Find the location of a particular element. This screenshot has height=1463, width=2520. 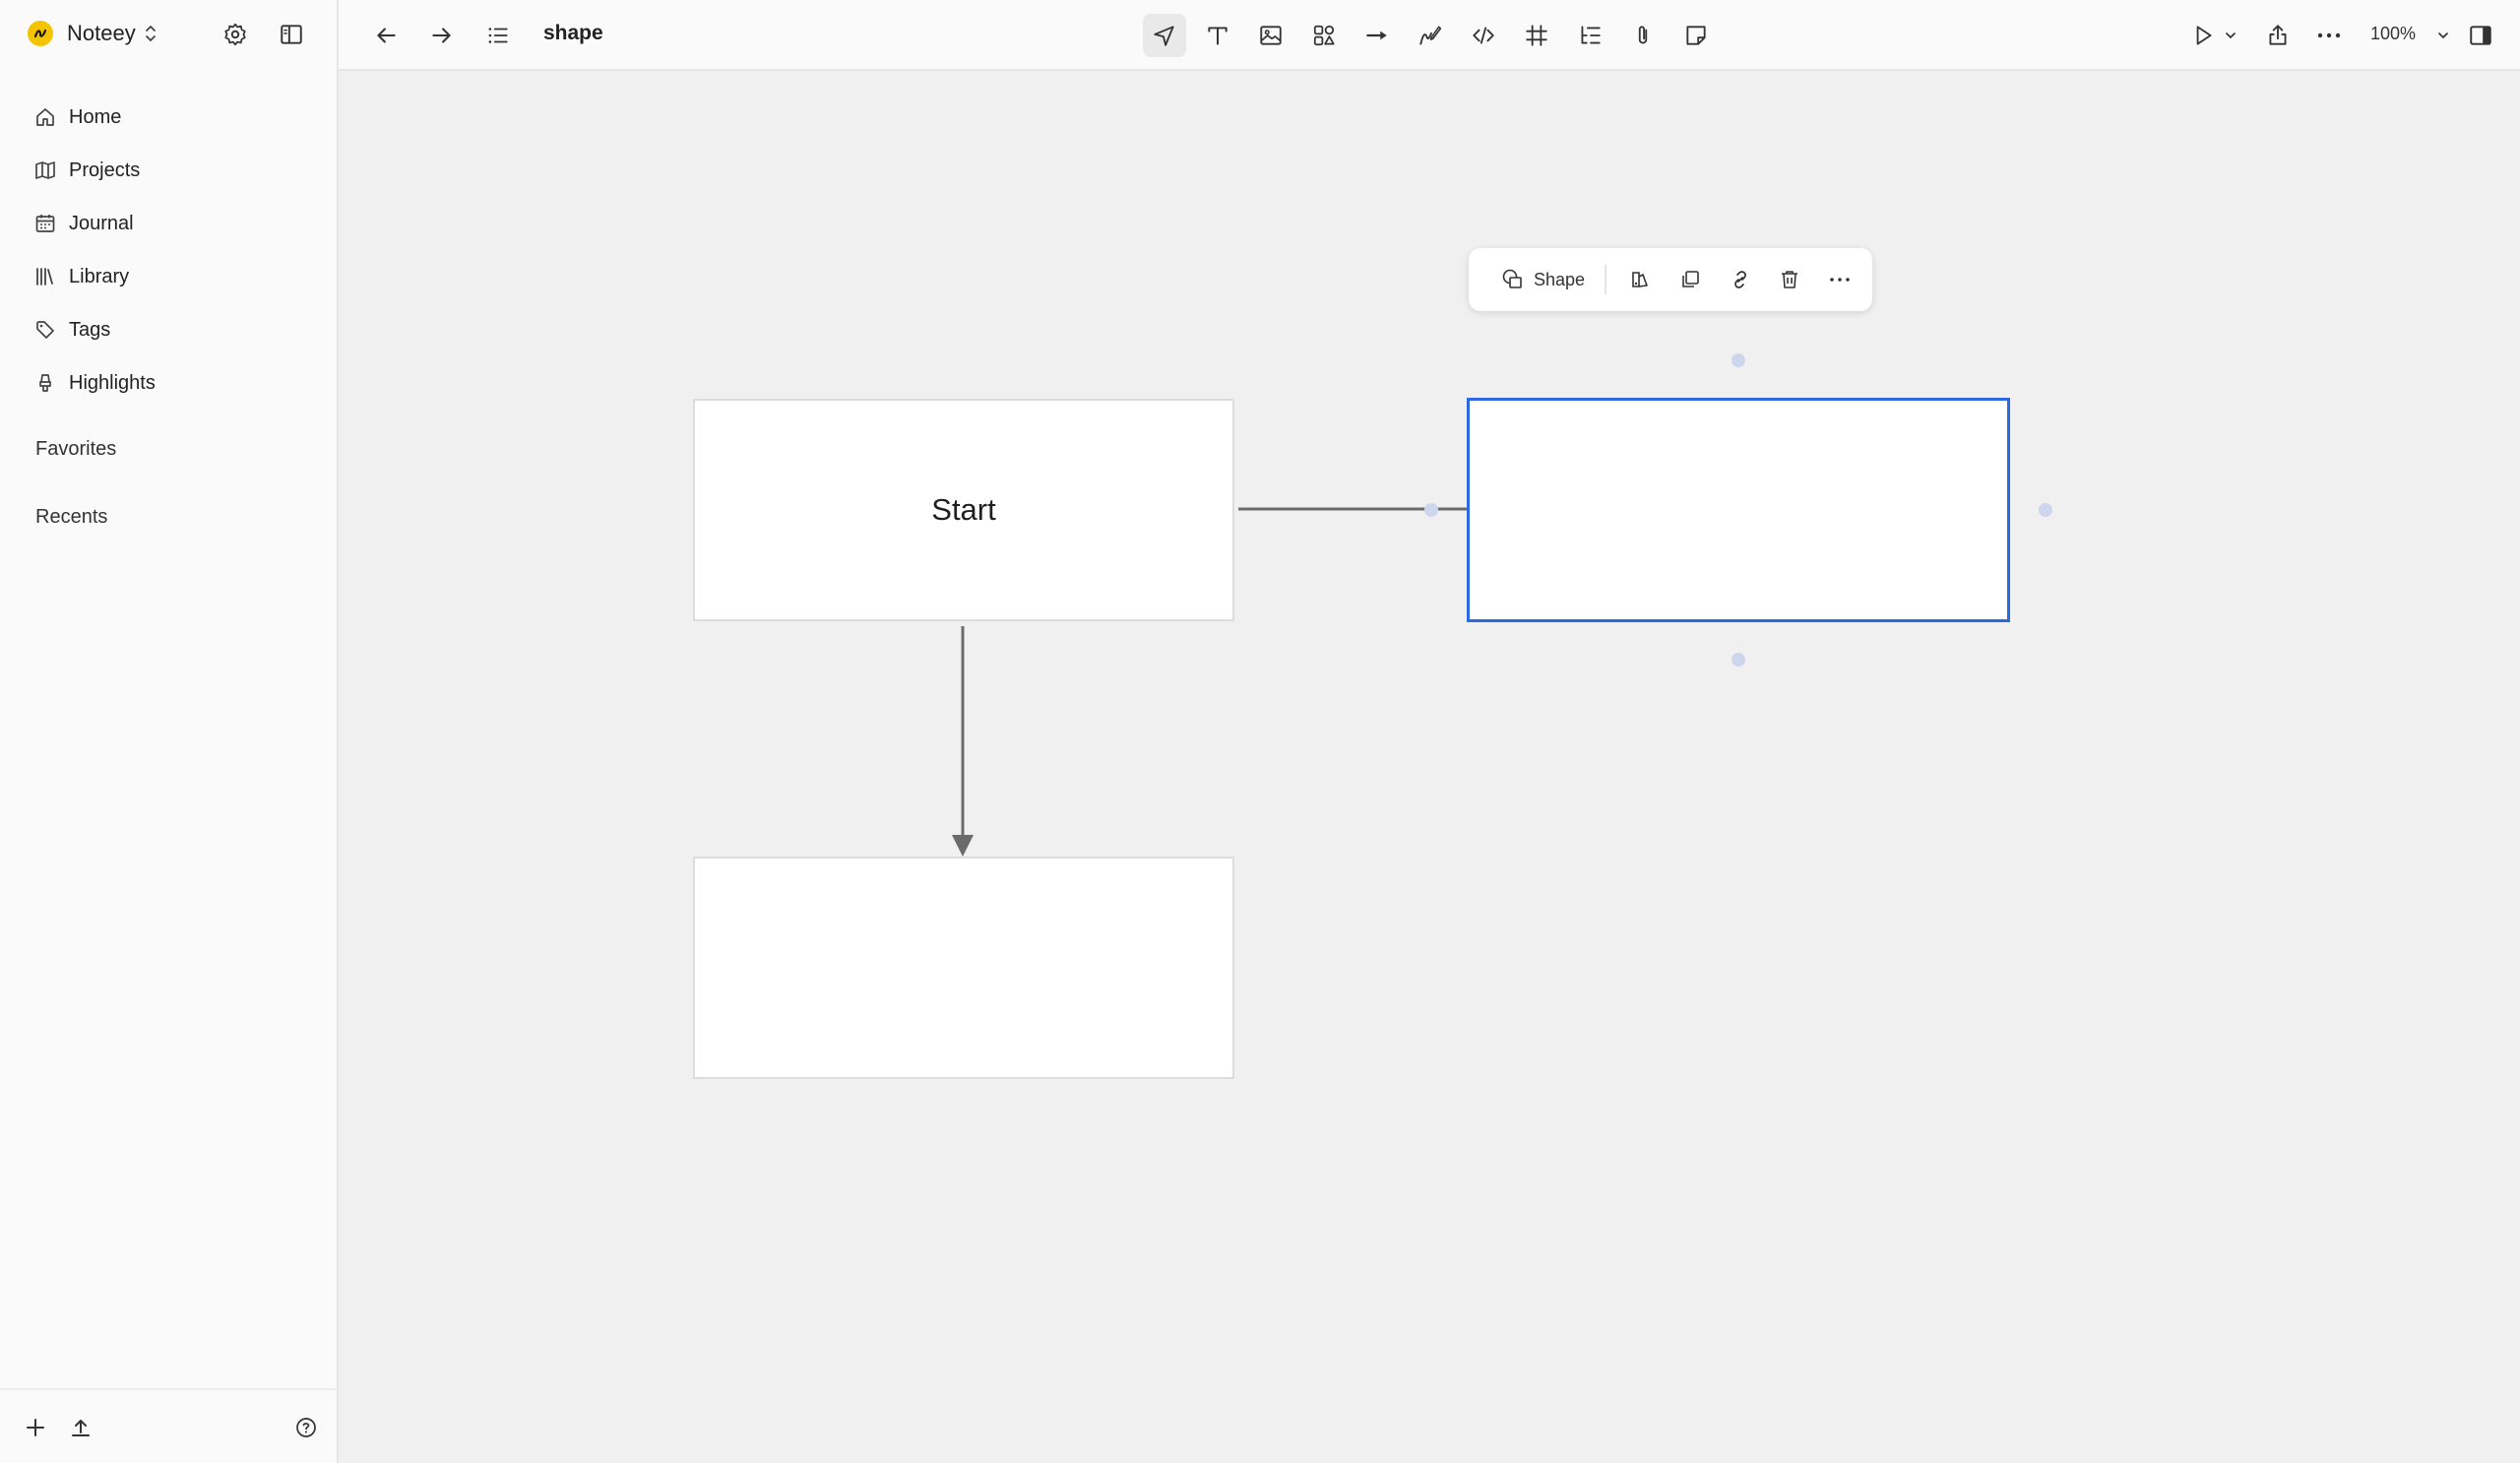

connector-start-to-bottom is located at coordinates (963, 741).